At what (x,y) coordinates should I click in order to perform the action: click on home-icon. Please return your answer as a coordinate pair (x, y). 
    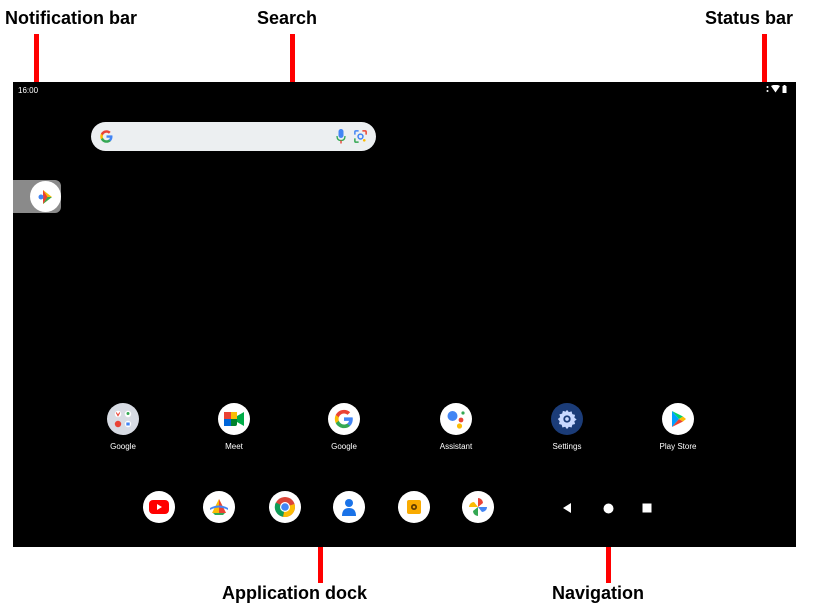
    Looking at the image, I should click on (608, 508).